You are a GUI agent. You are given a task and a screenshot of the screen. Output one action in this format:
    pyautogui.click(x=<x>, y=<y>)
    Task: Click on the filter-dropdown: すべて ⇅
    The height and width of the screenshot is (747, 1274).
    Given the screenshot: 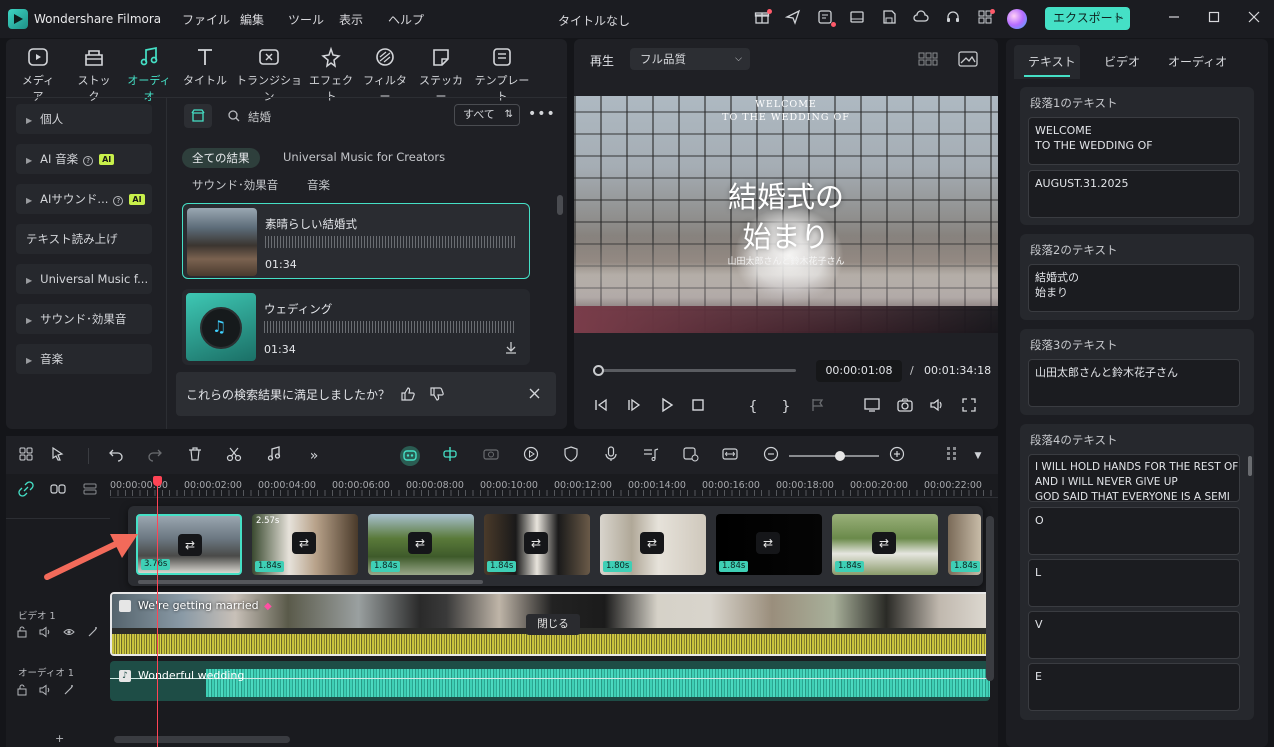 What is the action you would take?
    pyautogui.click(x=487, y=115)
    